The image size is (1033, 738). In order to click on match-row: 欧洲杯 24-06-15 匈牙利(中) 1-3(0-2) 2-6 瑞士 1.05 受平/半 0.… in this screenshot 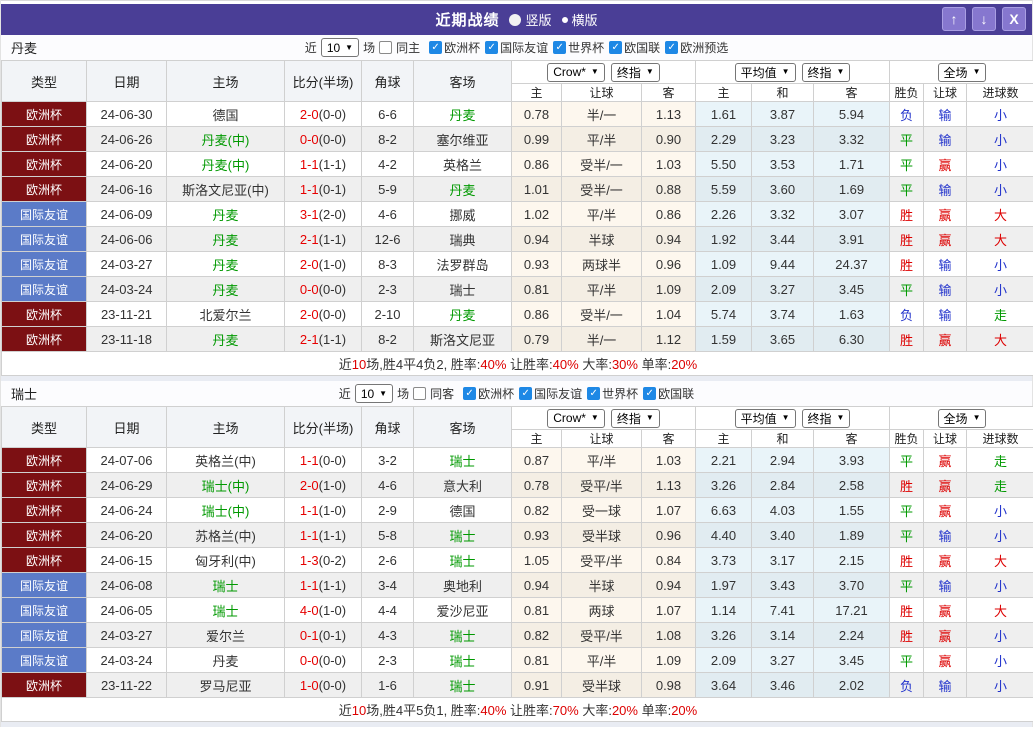, I will do `click(517, 560)`.